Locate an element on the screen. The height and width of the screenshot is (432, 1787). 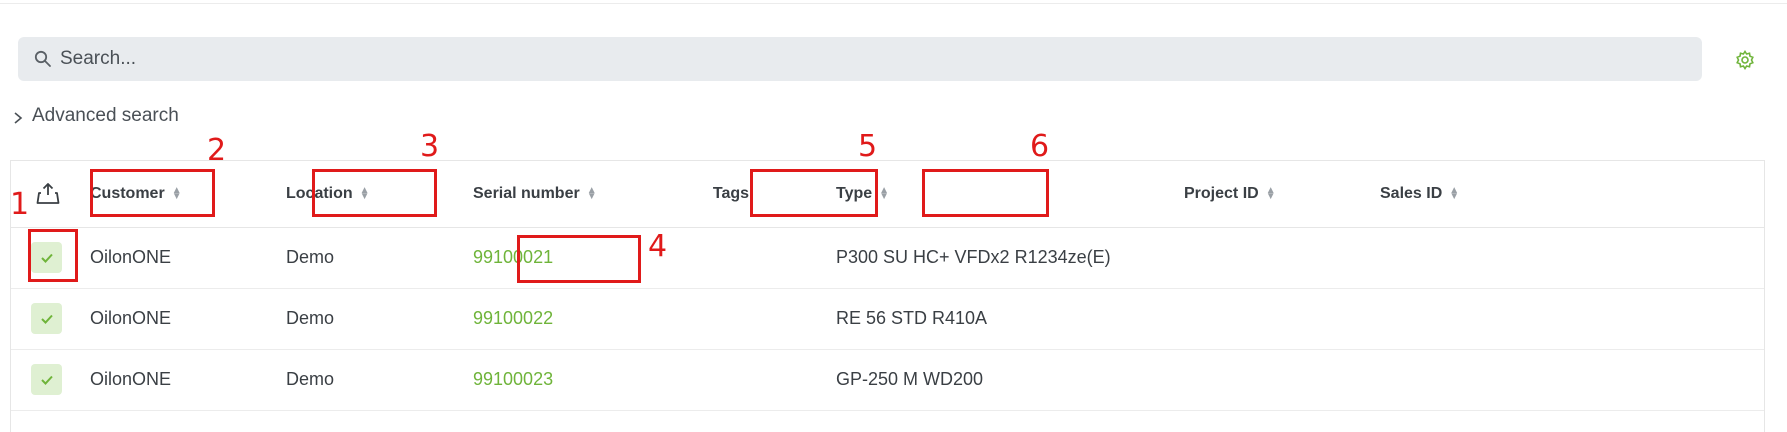
annotation-number-4: 4 is located at coordinates (658, 246).